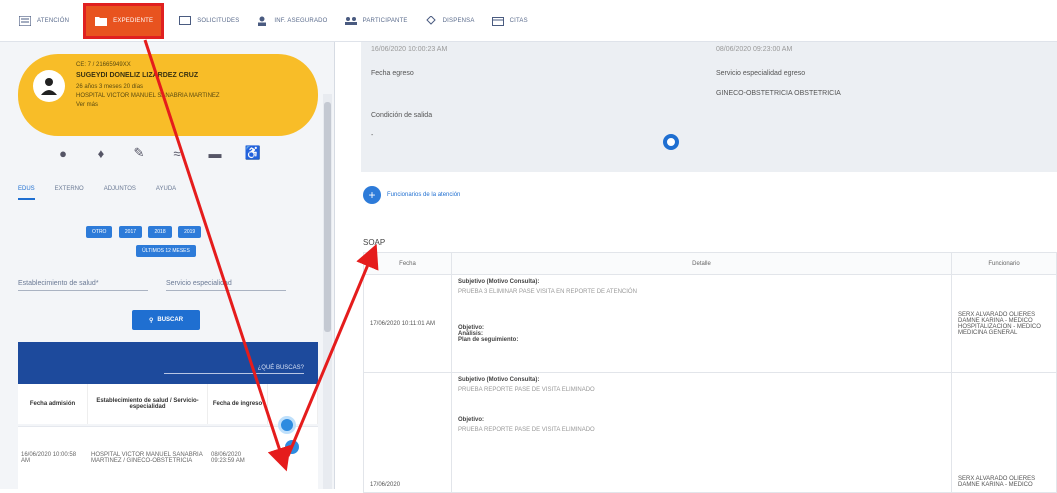 This screenshot has width=1057, height=493. I want to click on subtab-ayuda: AYUDA, so click(166, 193).